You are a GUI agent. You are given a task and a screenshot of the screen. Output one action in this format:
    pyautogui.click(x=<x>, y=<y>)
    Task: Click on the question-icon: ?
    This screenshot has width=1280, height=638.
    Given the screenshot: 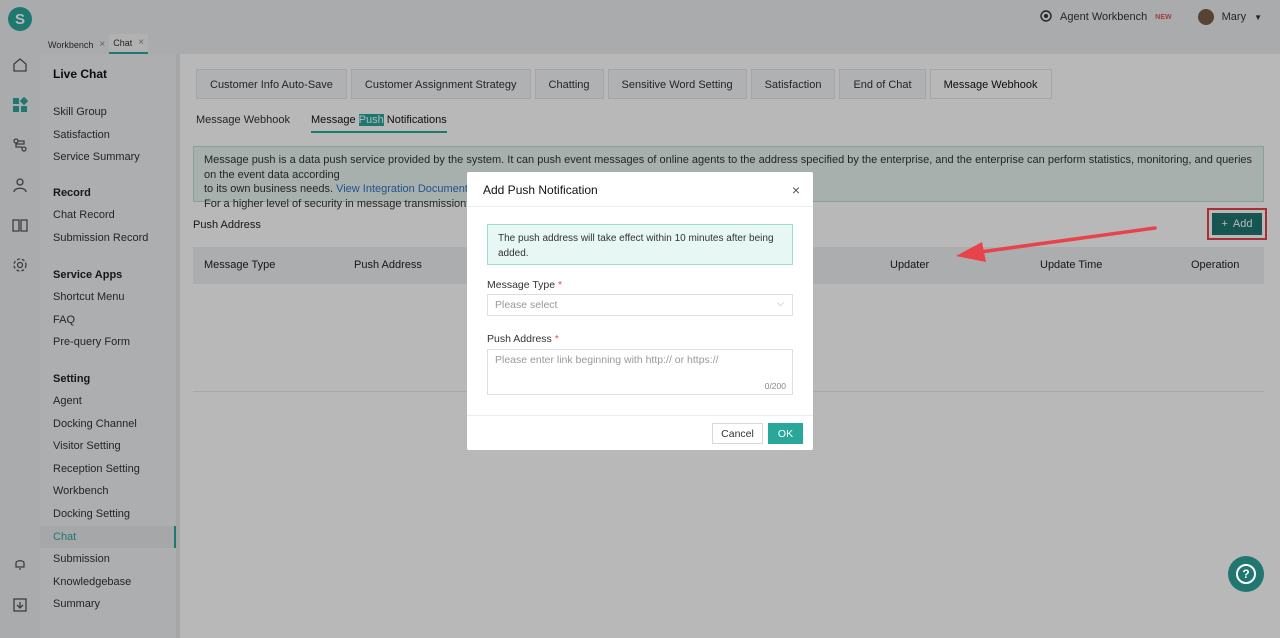 What is the action you would take?
    pyautogui.click(x=1246, y=574)
    